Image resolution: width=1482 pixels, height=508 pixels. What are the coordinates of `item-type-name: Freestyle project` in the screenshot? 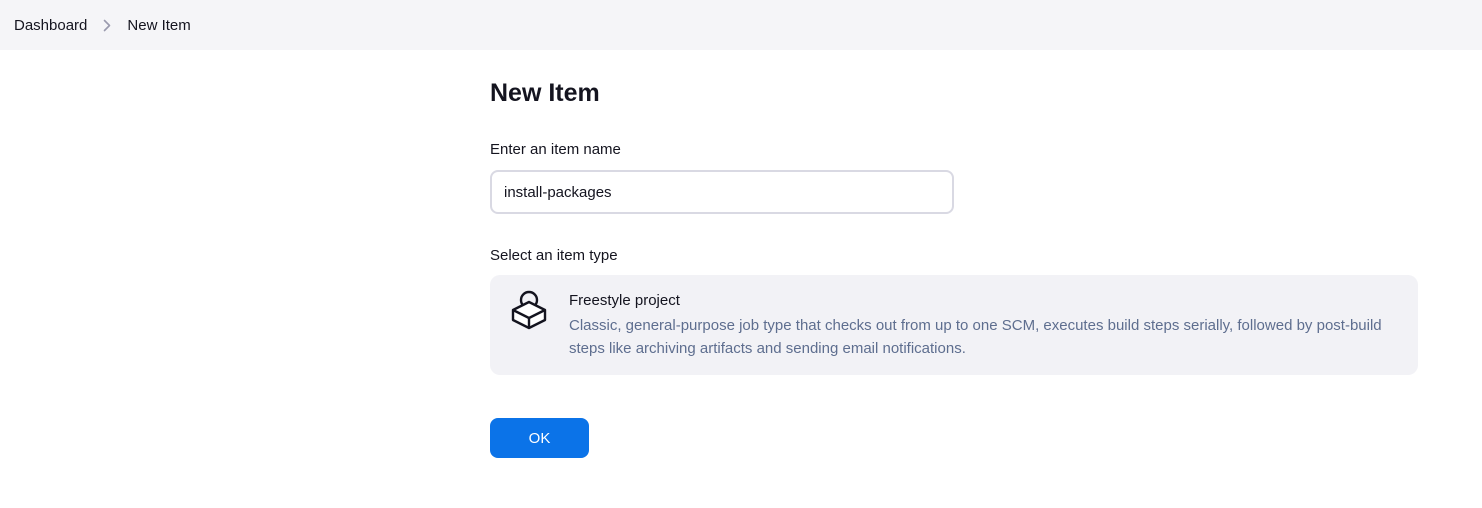 It's located at (624, 300).